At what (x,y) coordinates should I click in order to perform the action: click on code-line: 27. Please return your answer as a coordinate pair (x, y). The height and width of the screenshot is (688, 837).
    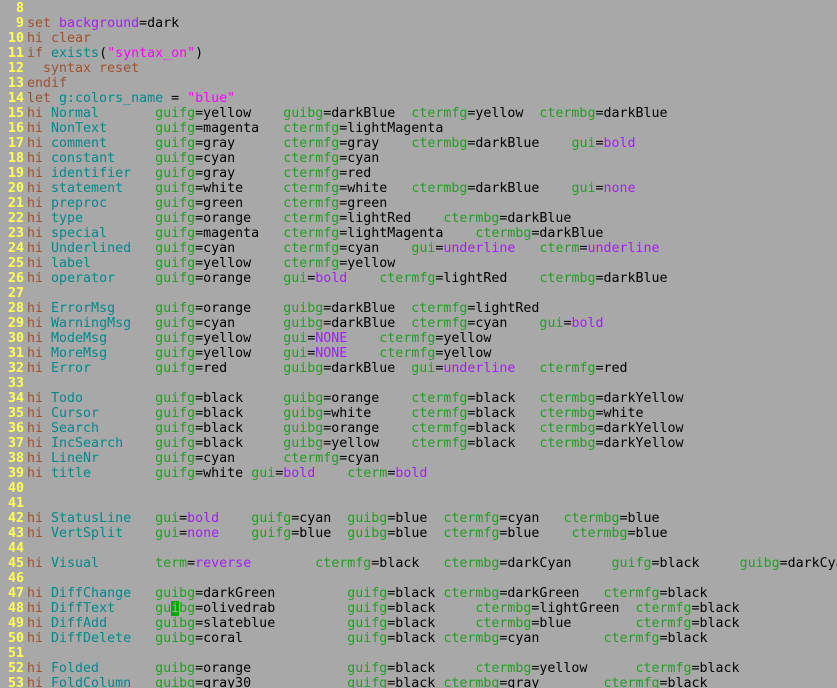
    Looking at the image, I should click on (418, 293).